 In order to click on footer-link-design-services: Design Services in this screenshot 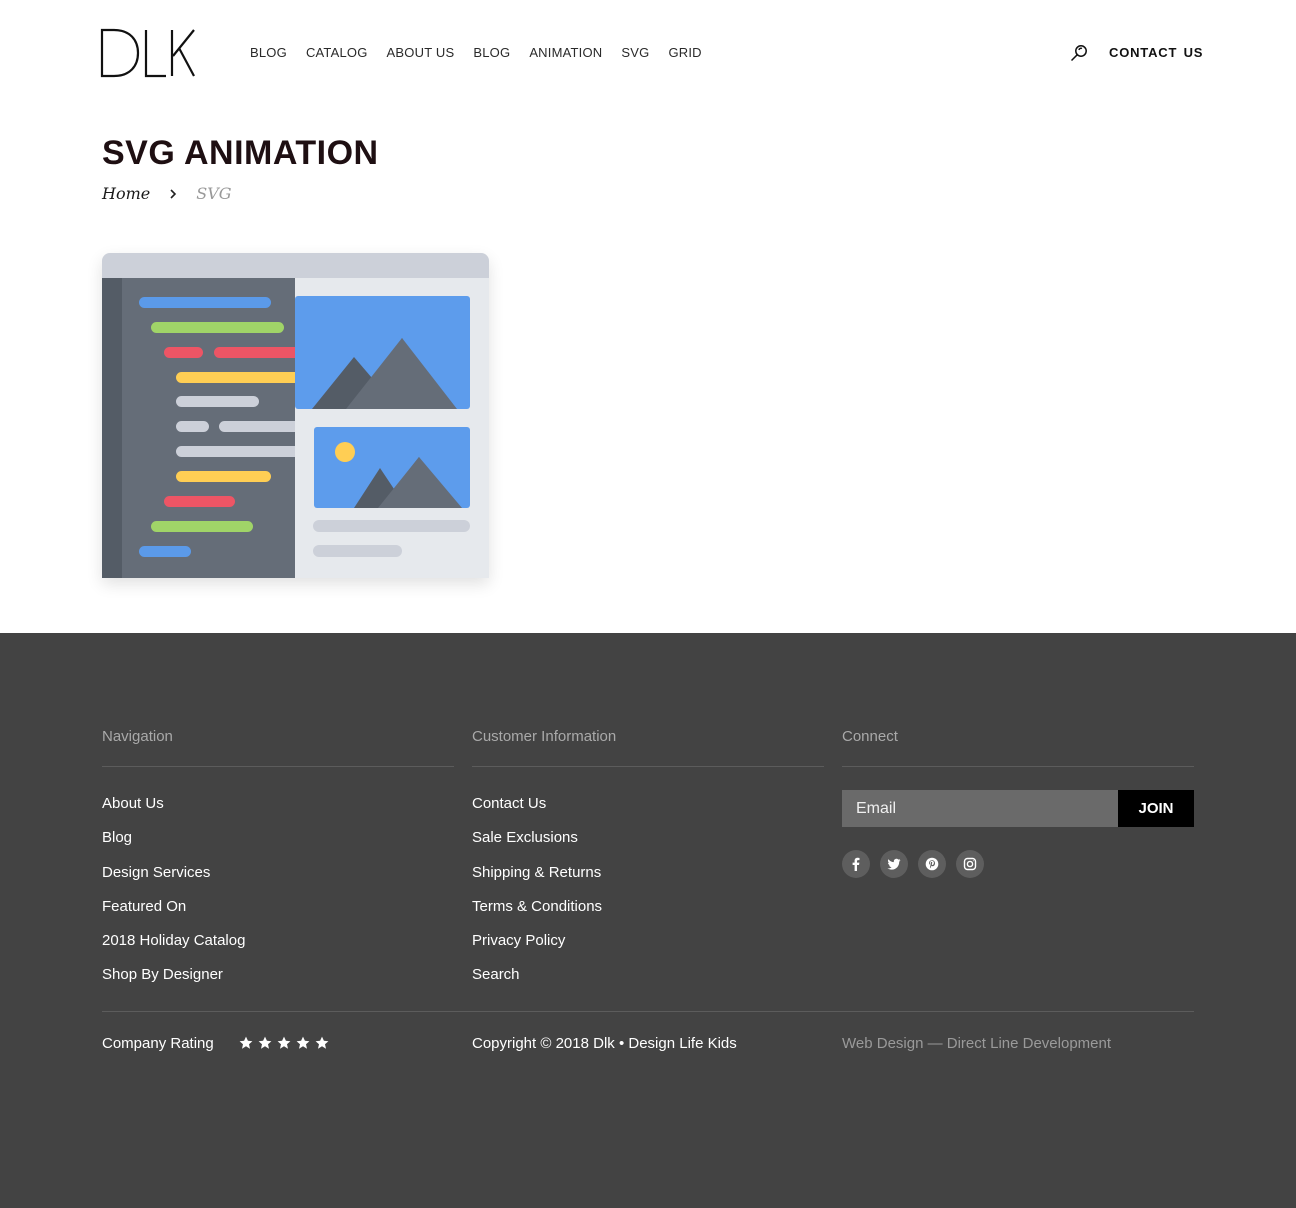, I will do `click(278, 881)`.